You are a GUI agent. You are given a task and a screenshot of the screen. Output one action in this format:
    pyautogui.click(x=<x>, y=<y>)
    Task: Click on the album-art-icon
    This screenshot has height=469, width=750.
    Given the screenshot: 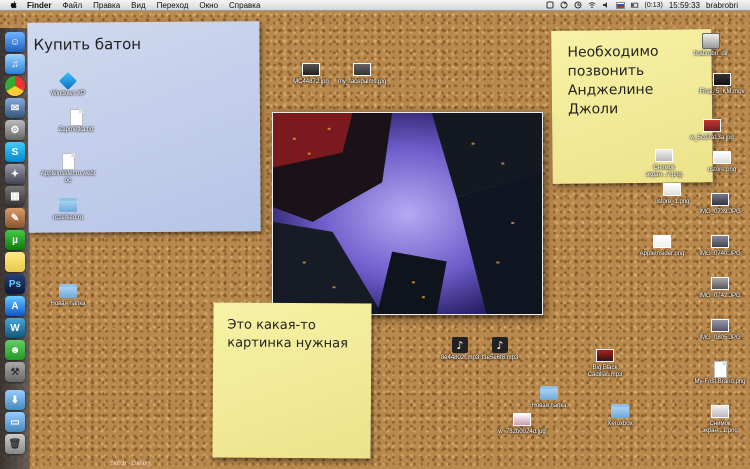 What is the action you would take?
    pyautogui.click(x=605, y=355)
    